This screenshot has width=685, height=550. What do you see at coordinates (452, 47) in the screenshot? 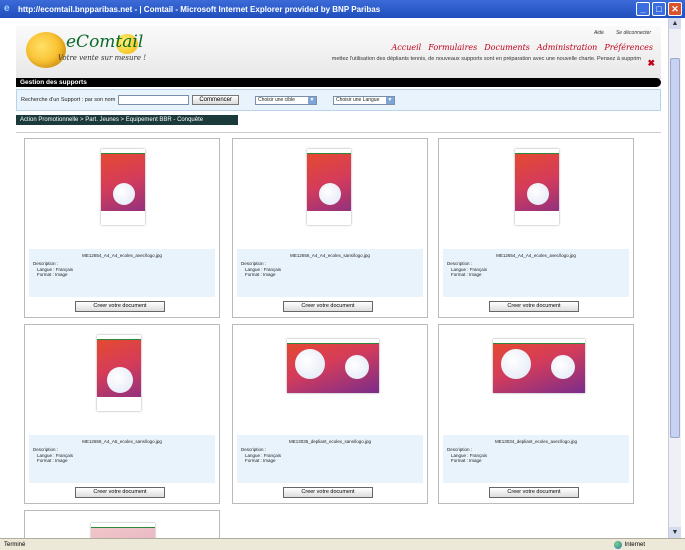
I see `nav-formulaires: Formulaires` at bounding box center [452, 47].